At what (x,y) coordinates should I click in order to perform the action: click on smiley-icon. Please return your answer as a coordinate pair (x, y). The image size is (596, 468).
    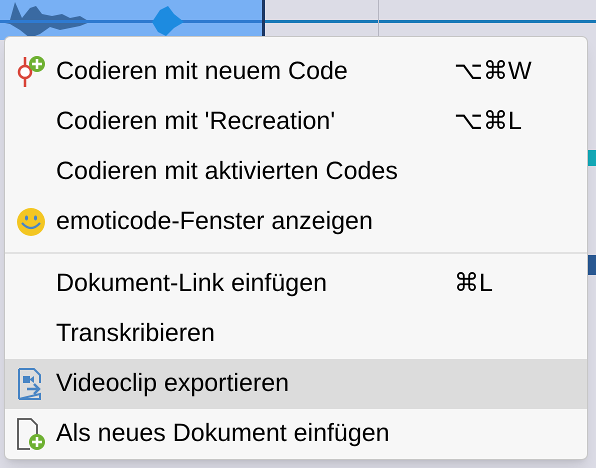
    Looking at the image, I should click on (31, 222).